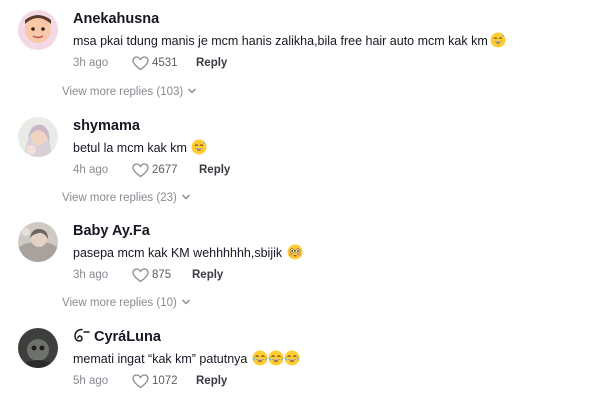  What do you see at coordinates (116, 19) in the screenshot?
I see `username: Anekahusna` at bounding box center [116, 19].